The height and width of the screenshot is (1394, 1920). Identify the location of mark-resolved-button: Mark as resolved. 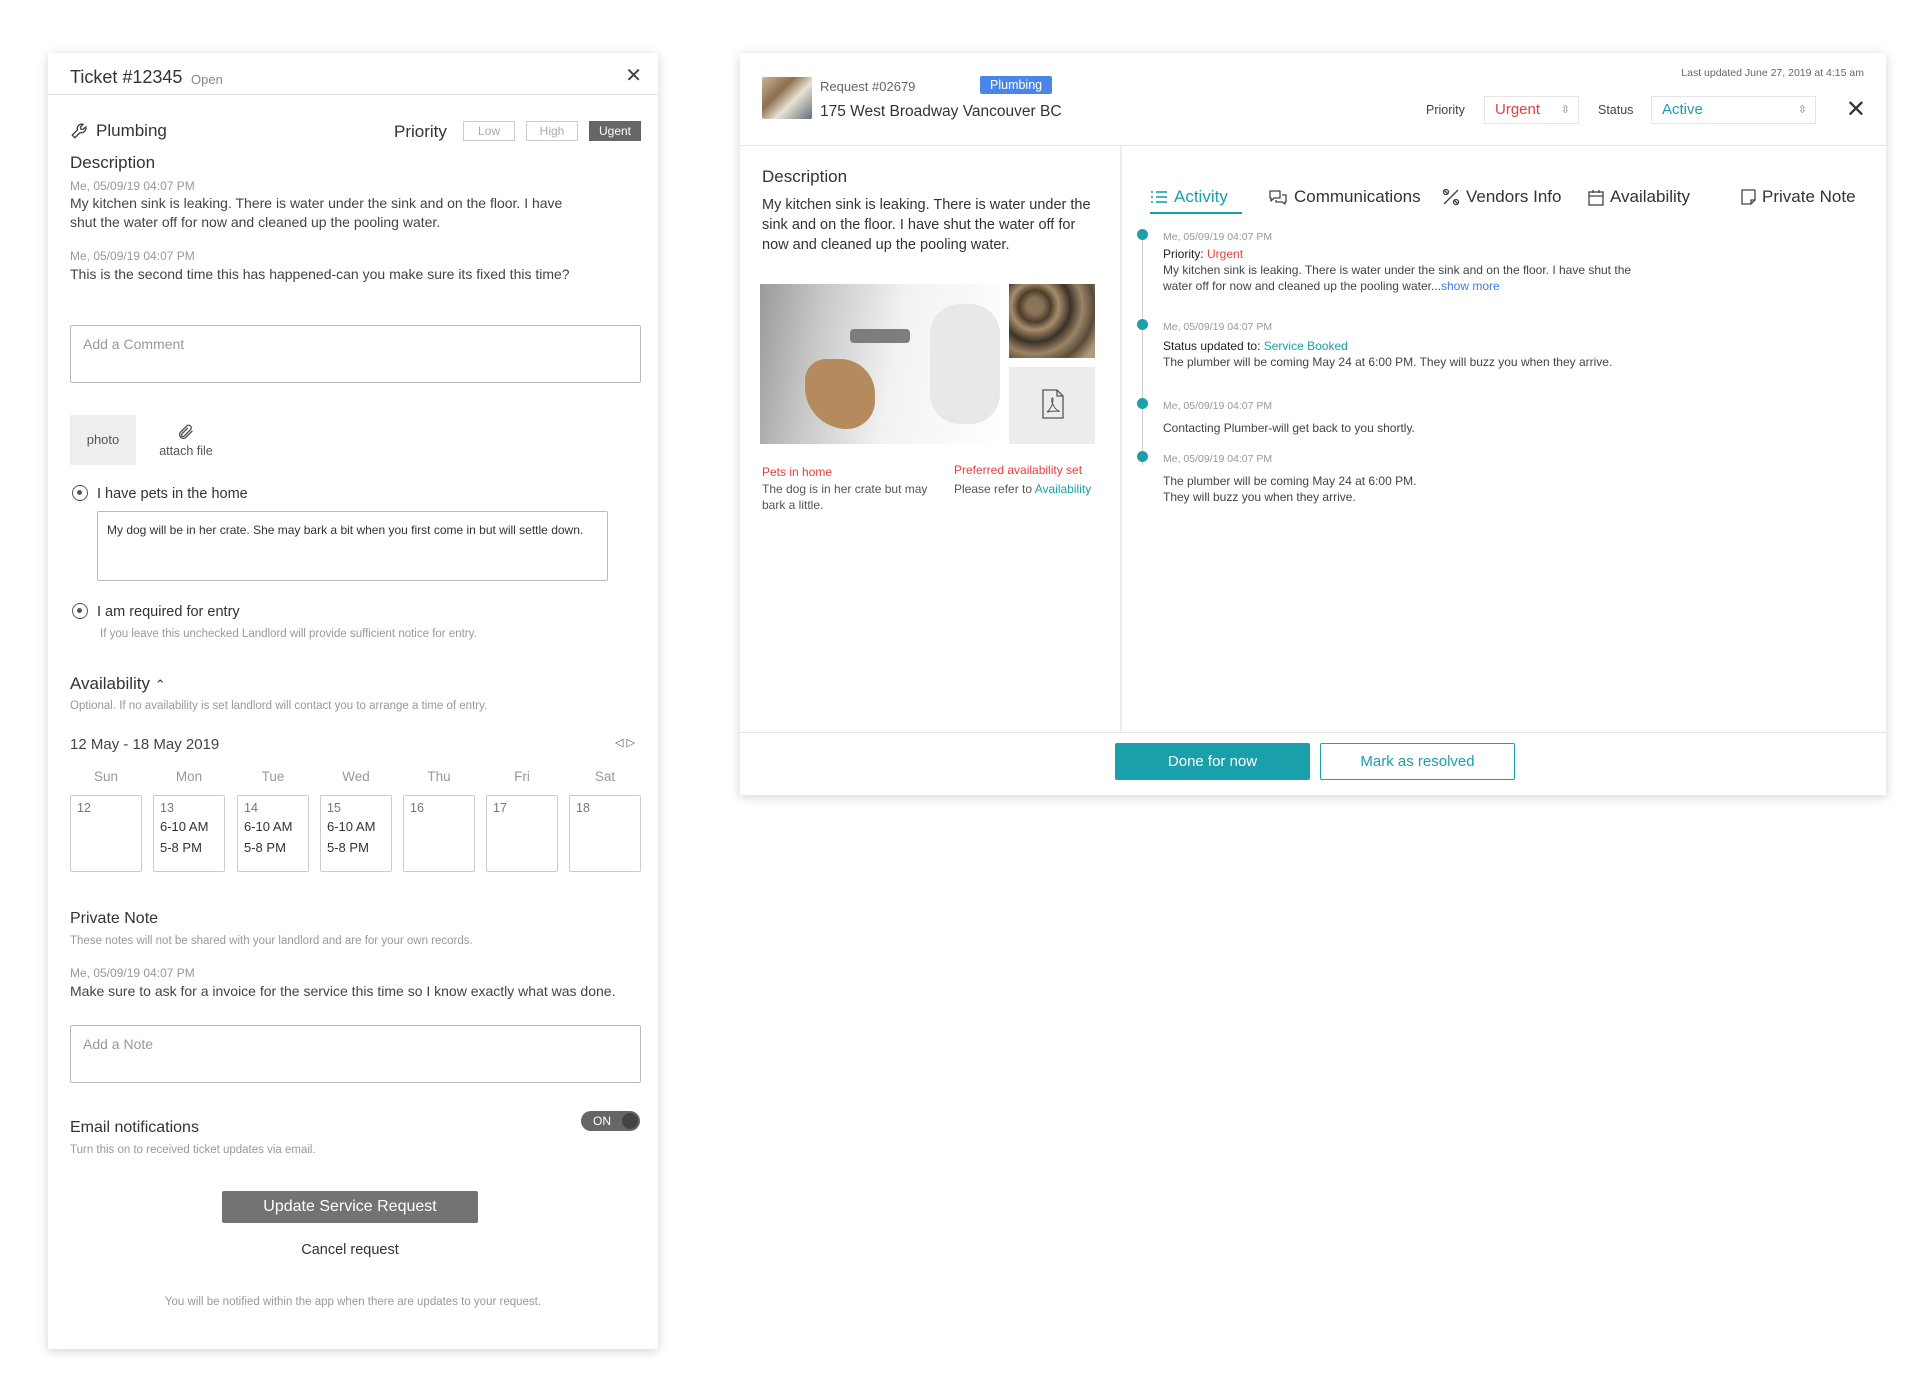
(1417, 761).